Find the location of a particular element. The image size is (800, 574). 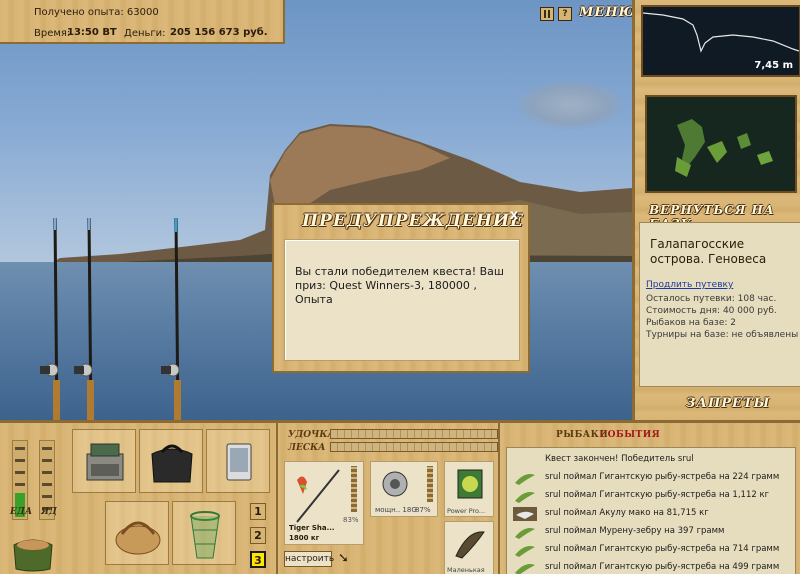

slot-3-button: 3 is located at coordinates (258, 559).